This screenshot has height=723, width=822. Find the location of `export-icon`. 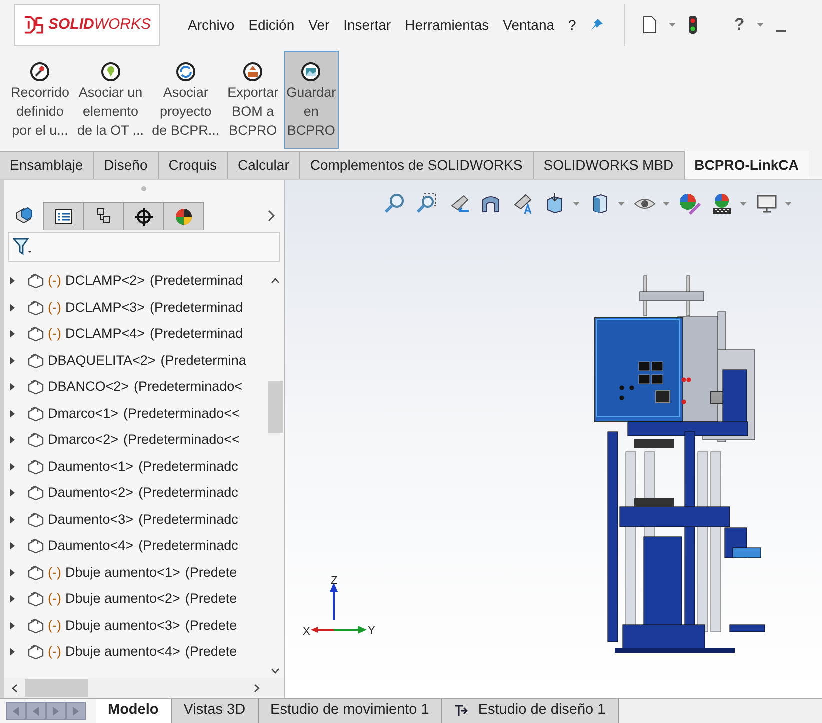

export-icon is located at coordinates (253, 72).